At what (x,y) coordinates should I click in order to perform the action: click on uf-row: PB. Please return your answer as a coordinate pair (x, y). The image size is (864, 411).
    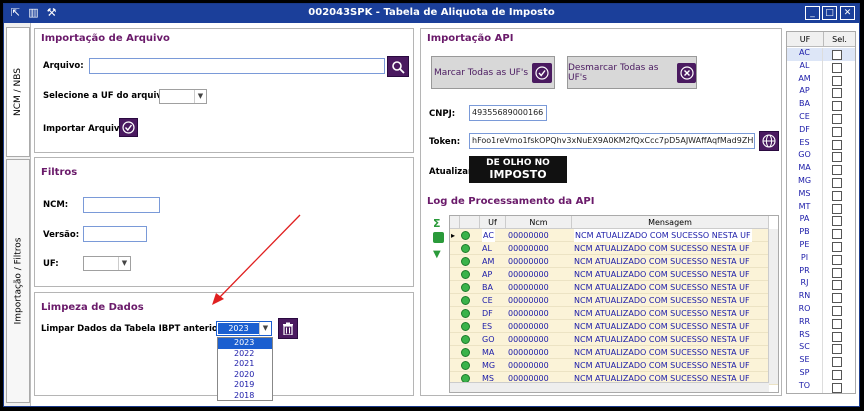
    Looking at the image, I should click on (821, 233).